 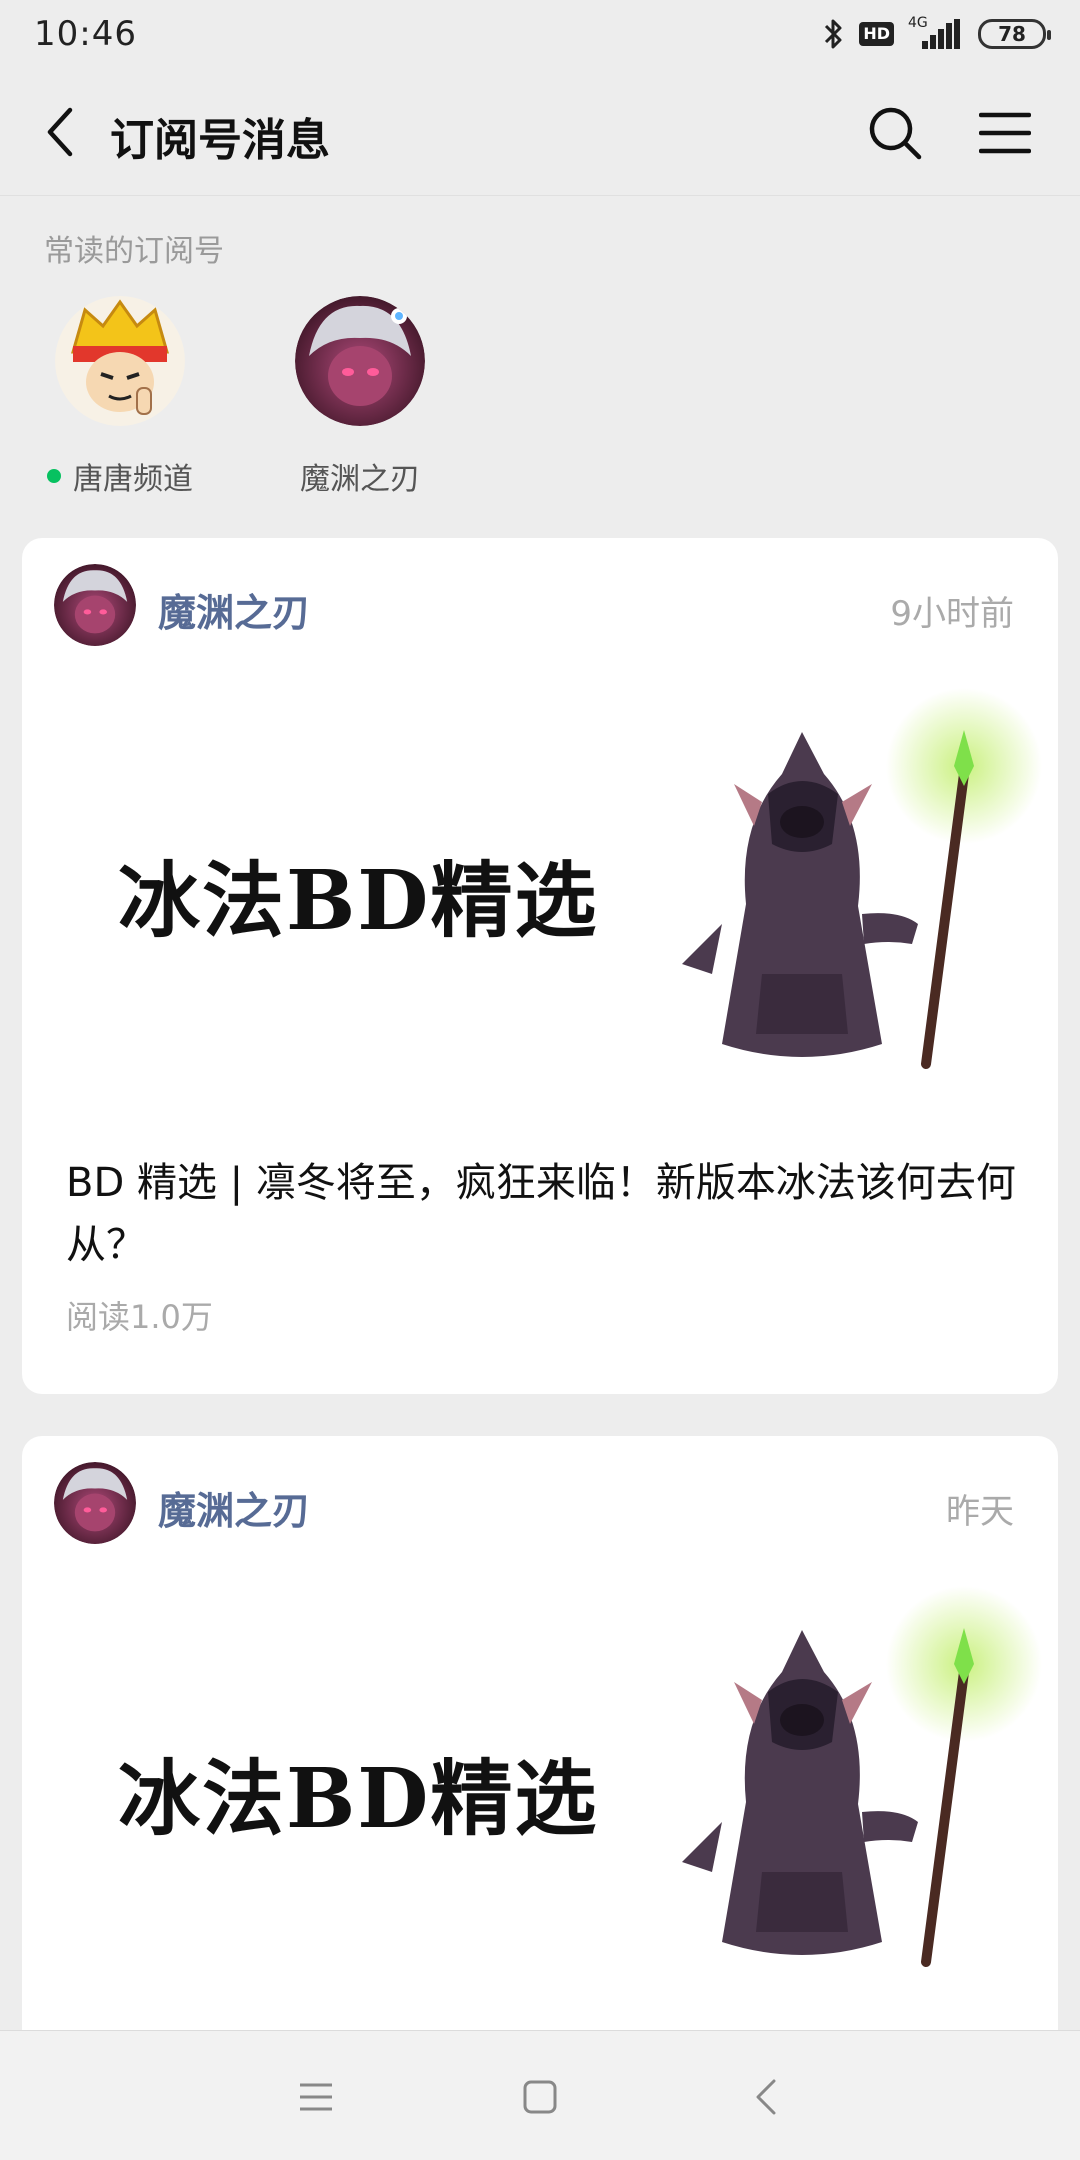 What do you see at coordinates (120, 476) in the screenshot?
I see `frequent-item-name: 唐唐频道` at bounding box center [120, 476].